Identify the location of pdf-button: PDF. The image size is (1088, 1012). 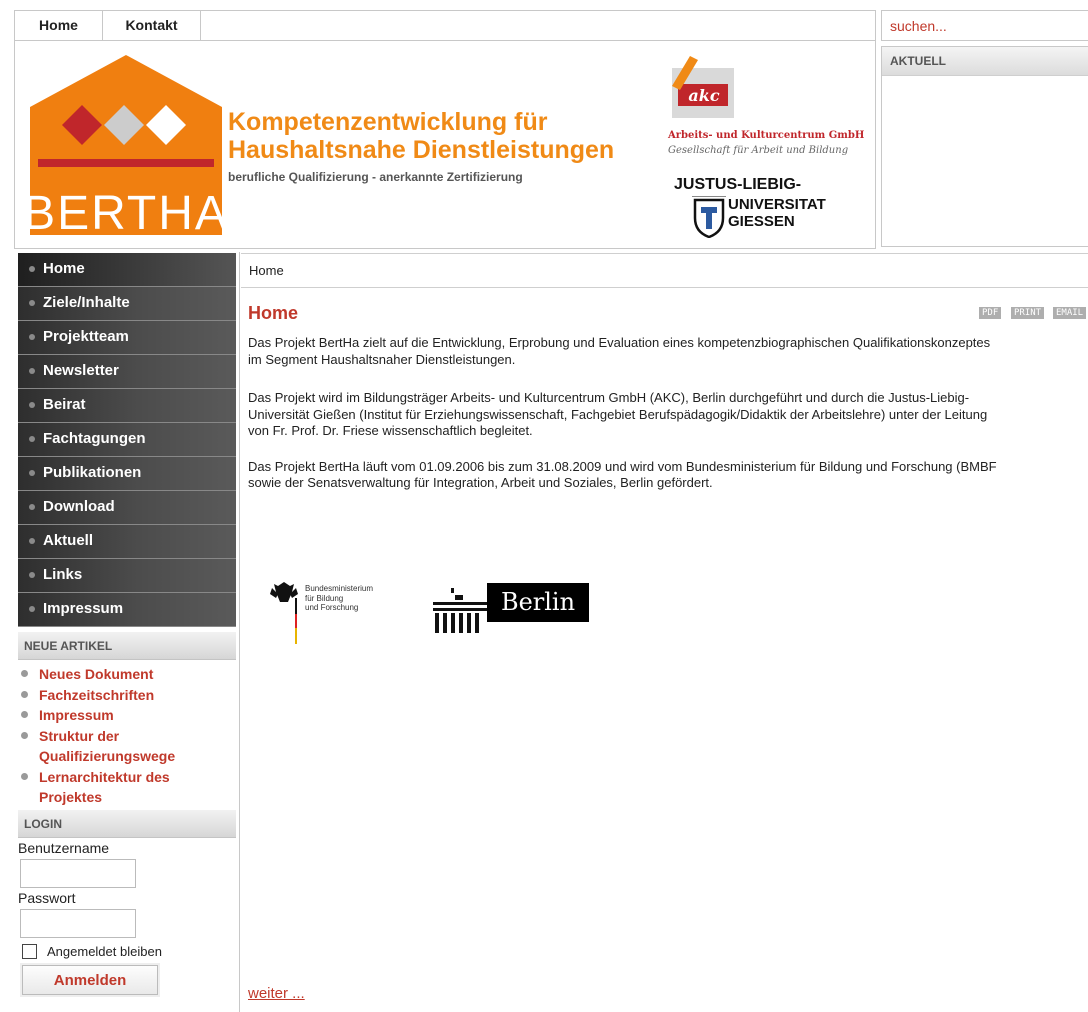
(990, 313).